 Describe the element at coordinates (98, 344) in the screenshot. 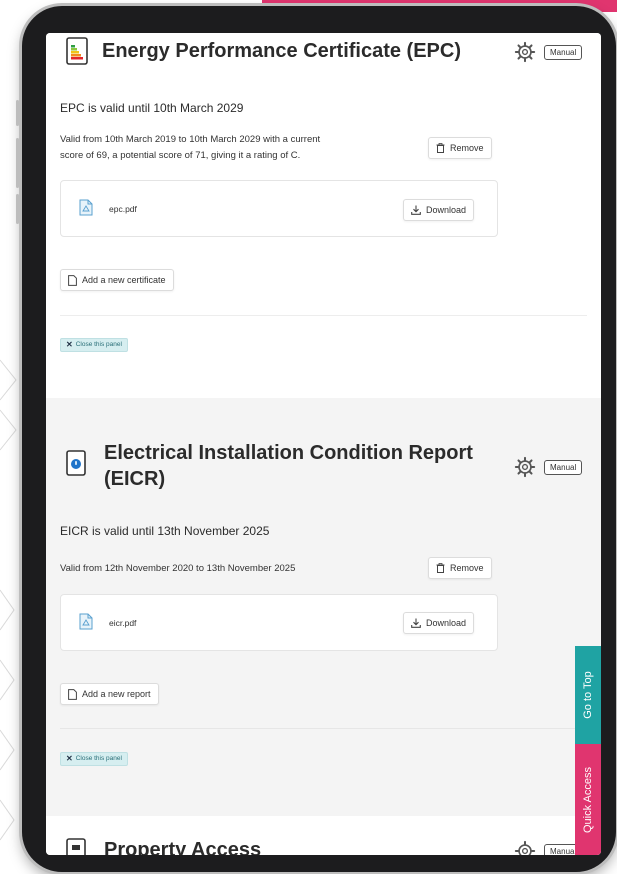

I see `epc-close-panel-label: Close this panel` at that location.